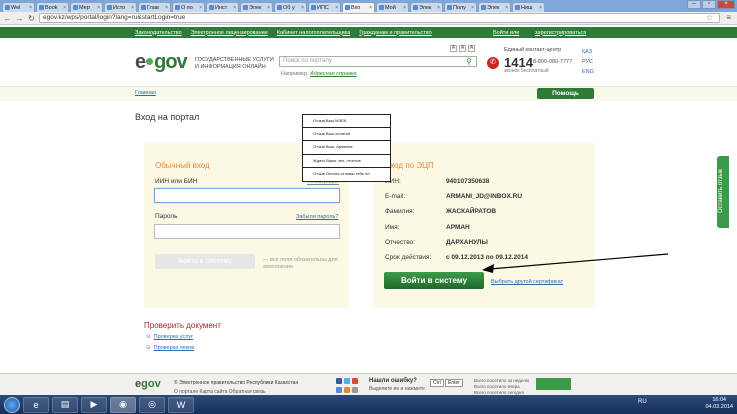 This screenshot has height=414, width=737. I want to click on bookmark-star-icon: ☆, so click(709, 17).